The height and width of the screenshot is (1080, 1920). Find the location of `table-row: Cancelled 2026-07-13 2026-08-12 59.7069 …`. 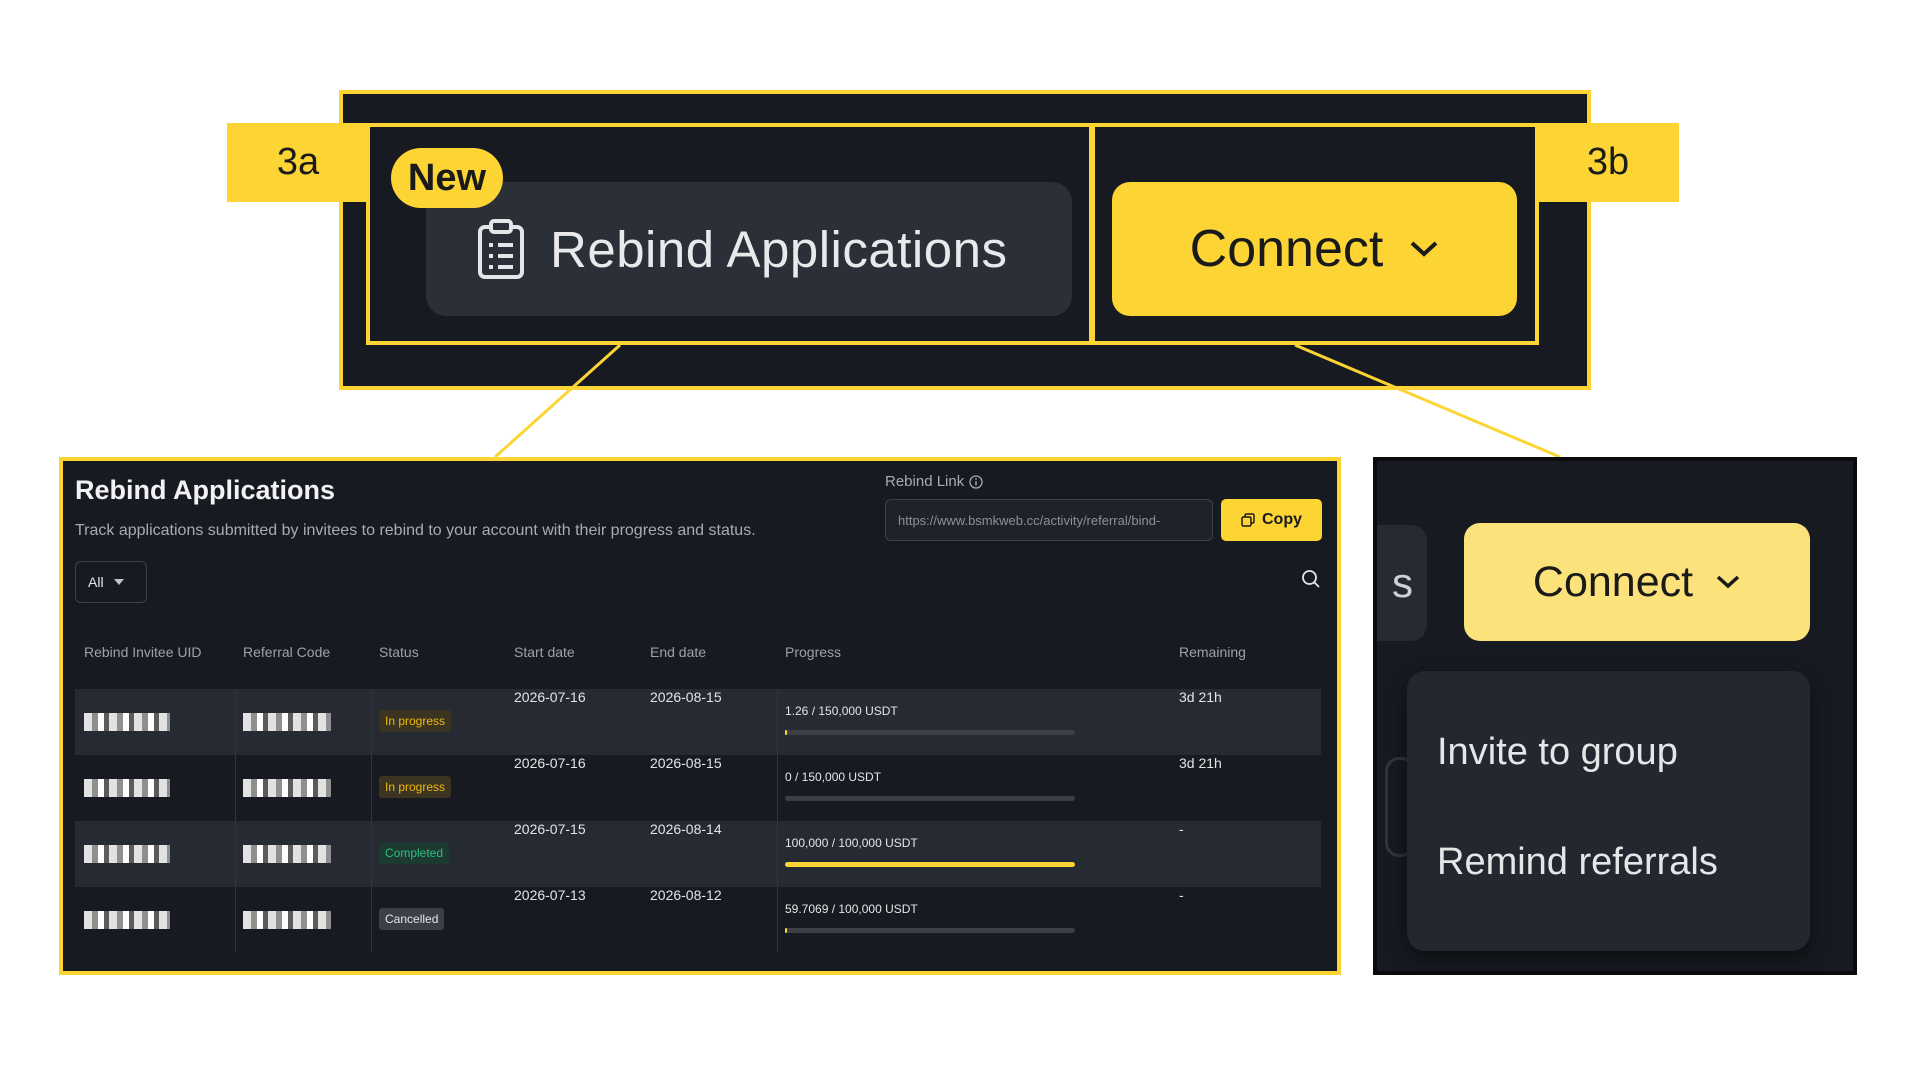

table-row: Cancelled 2026-07-13 2026-08-12 59.7069 … is located at coordinates (698, 920).